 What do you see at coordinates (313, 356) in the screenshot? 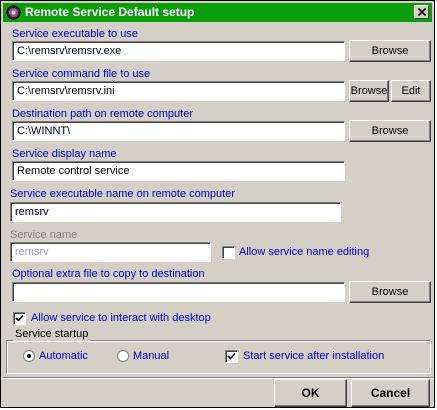
I see `start-after-install-label: Start service after installation` at bounding box center [313, 356].